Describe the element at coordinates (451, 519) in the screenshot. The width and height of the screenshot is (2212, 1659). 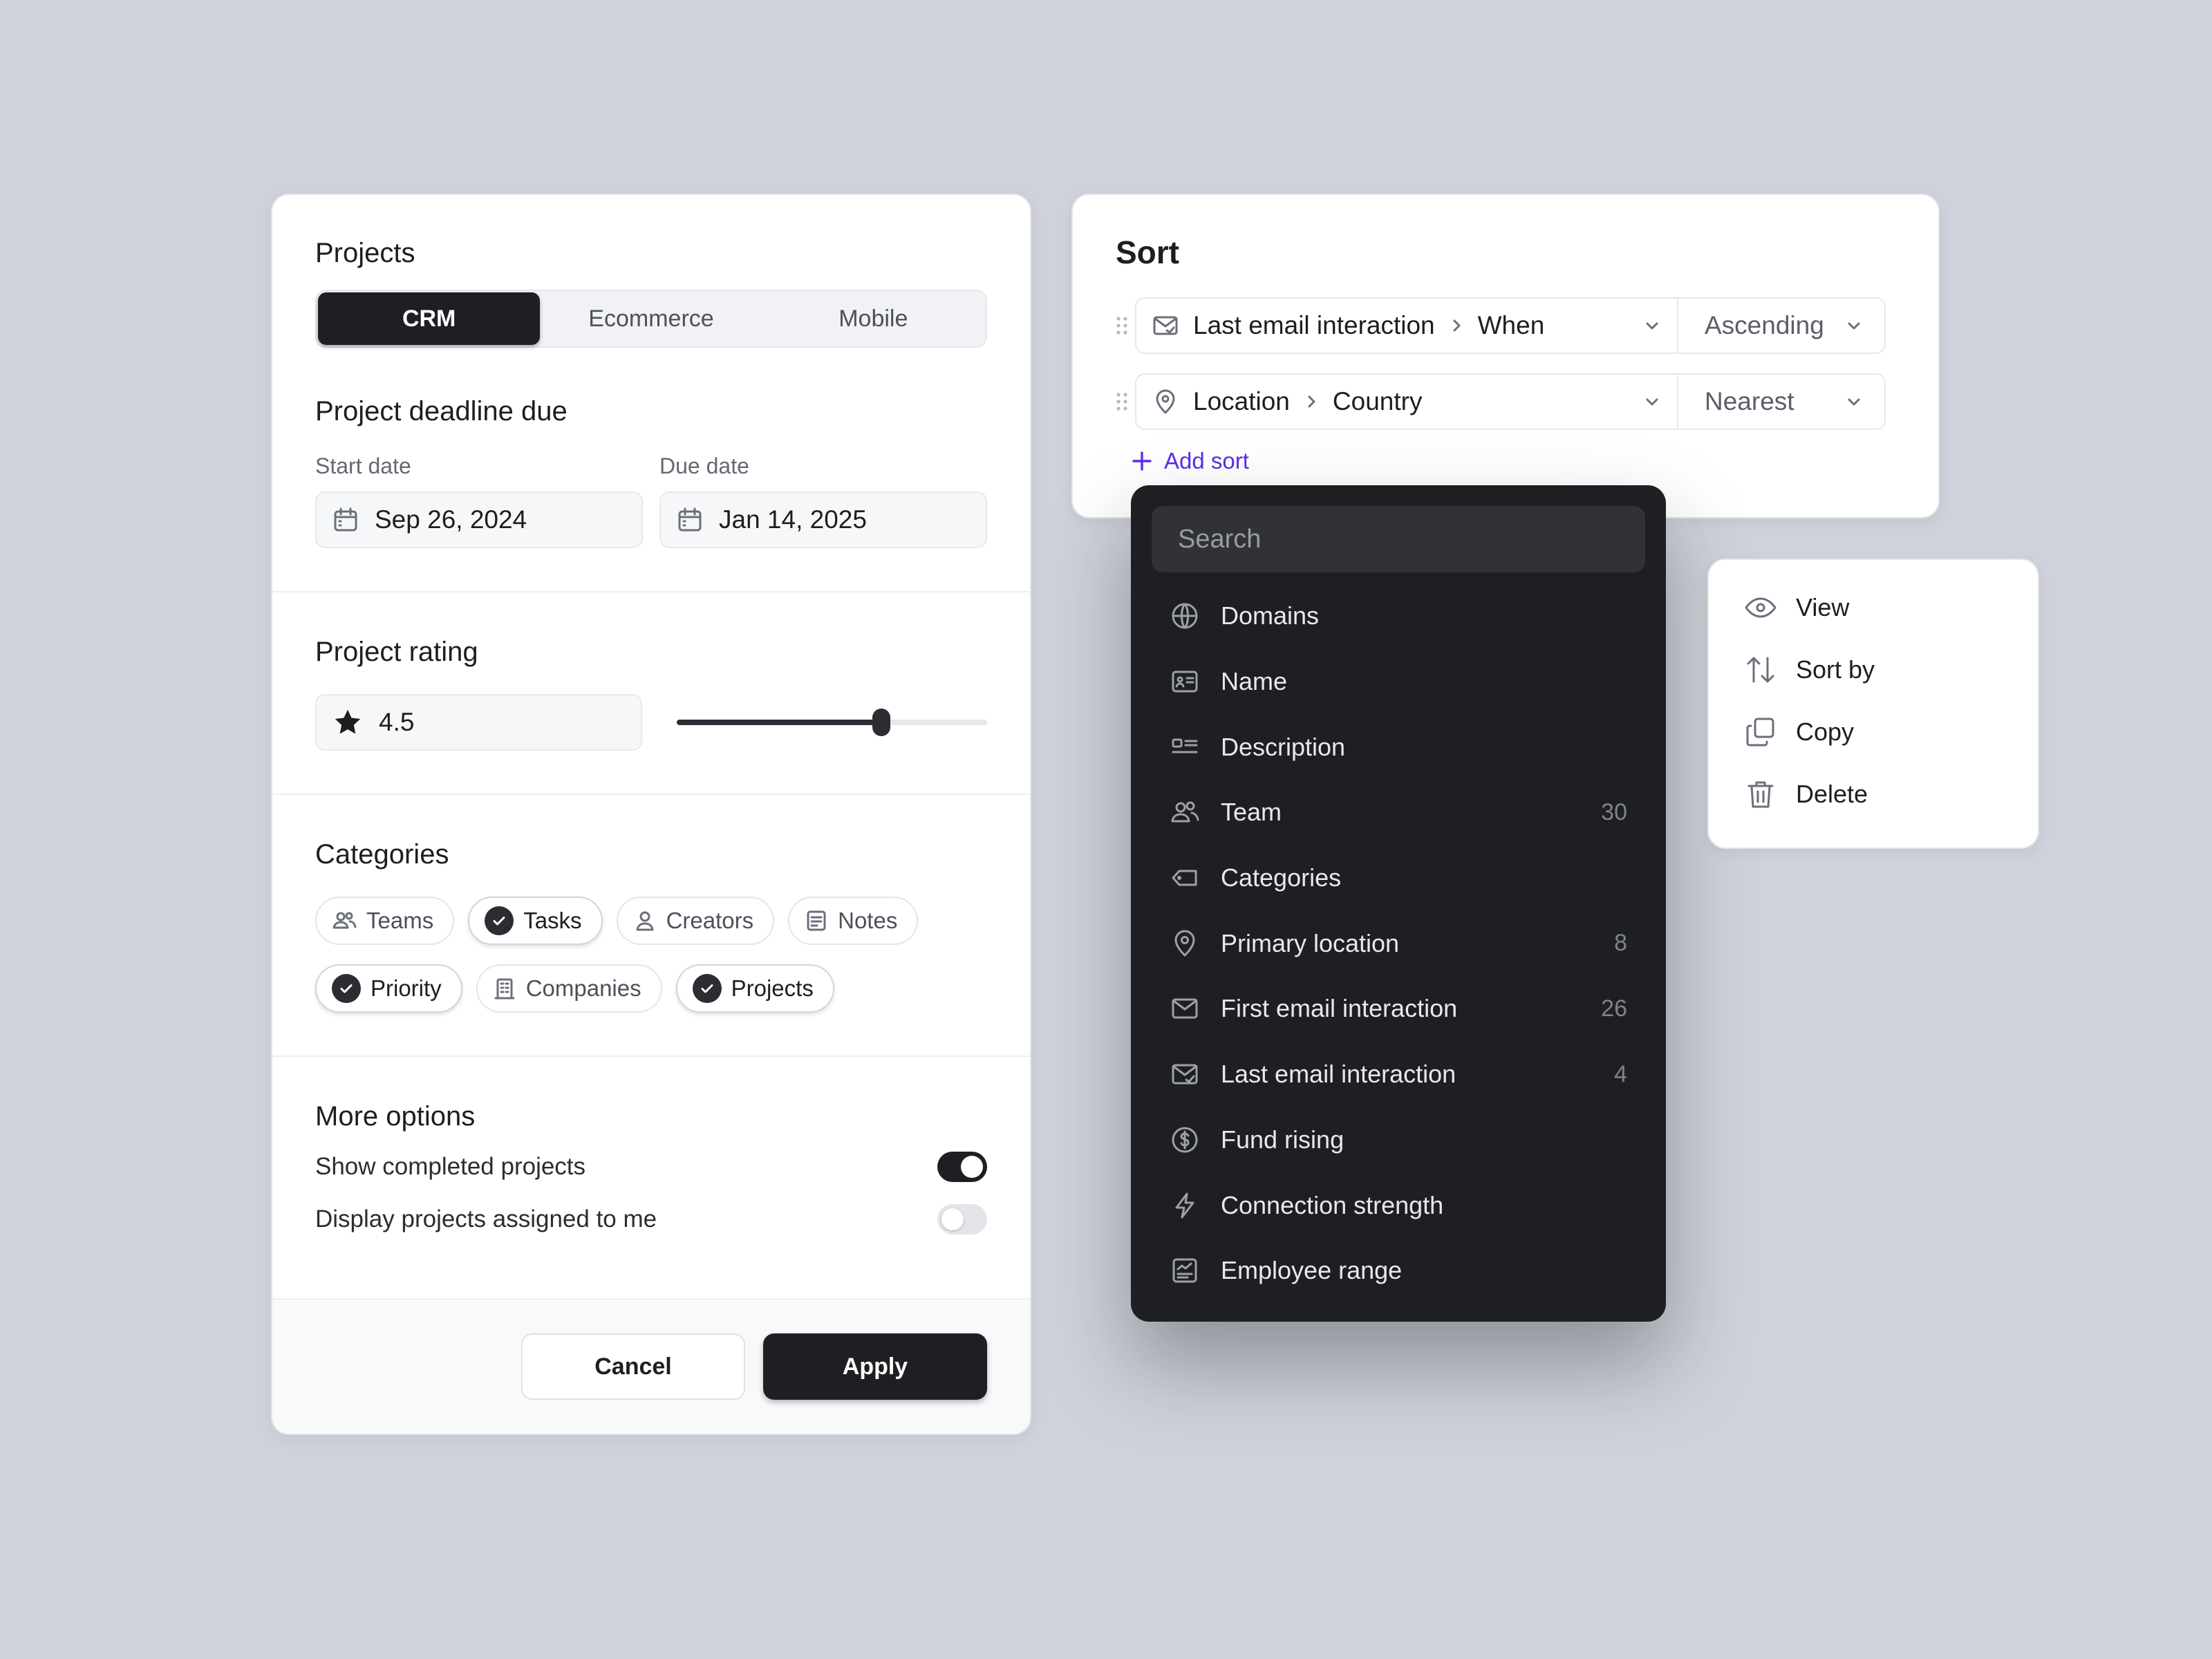
I see `start-date-value: Sep 26, 2024` at that location.